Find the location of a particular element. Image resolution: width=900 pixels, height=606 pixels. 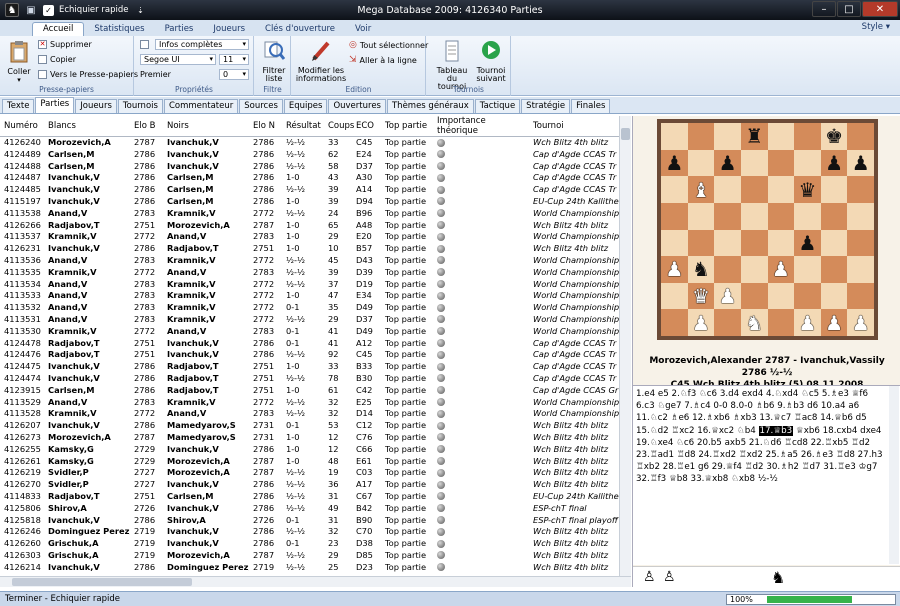

notation-scrollbar is located at coordinates (894, 475).